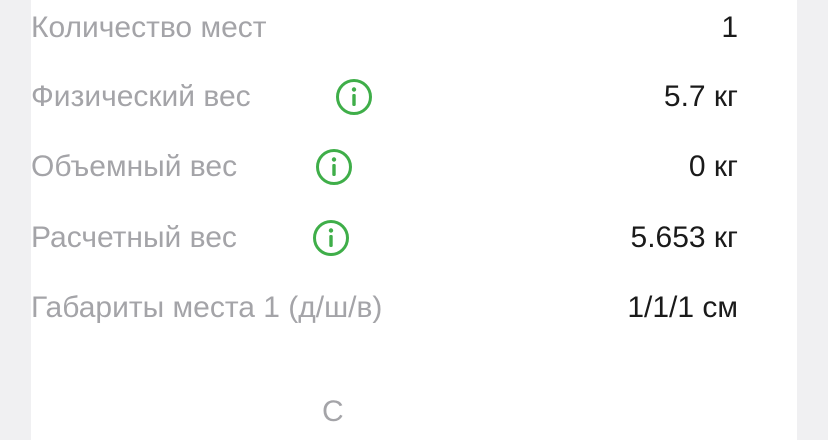 This screenshot has height=440, width=828. What do you see at coordinates (729, 27) in the screenshot?
I see `places-count-value: 1` at bounding box center [729, 27].